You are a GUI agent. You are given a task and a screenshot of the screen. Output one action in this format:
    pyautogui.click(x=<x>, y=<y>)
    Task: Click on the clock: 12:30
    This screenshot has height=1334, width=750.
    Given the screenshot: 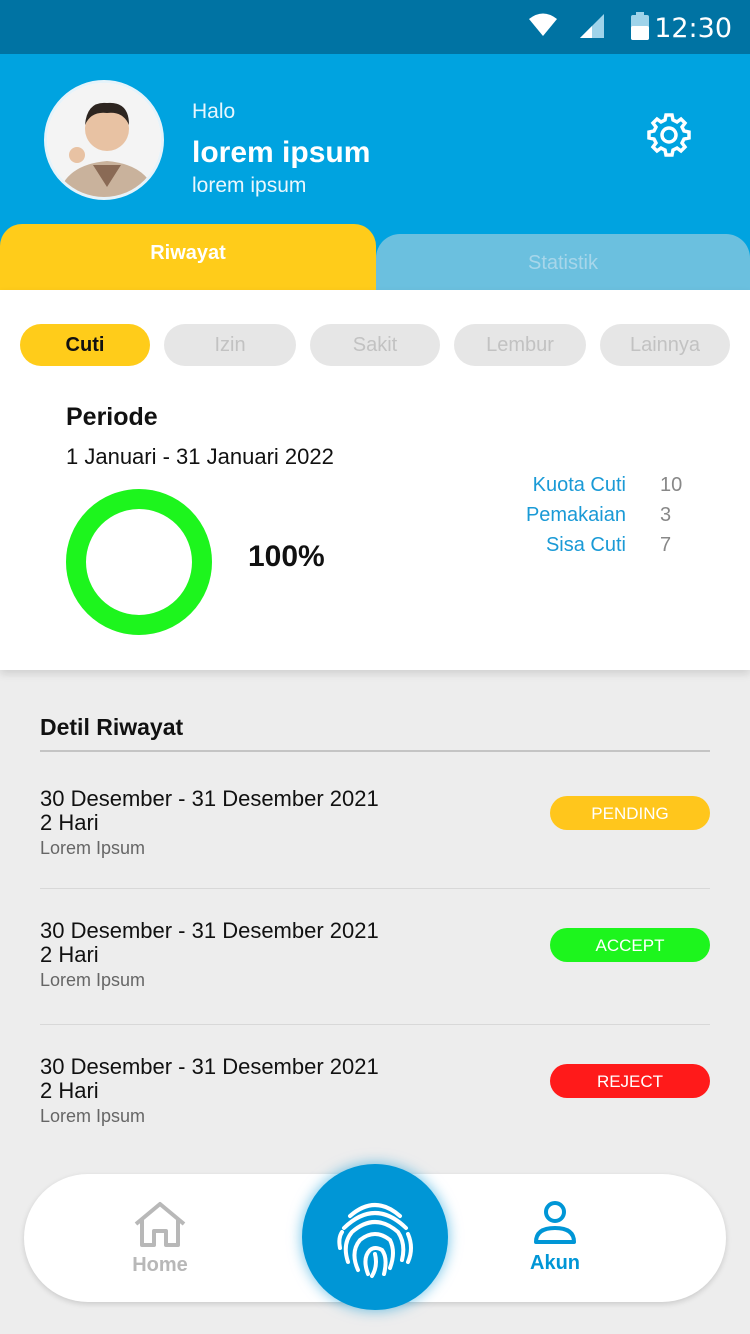 What is the action you would take?
    pyautogui.click(x=693, y=28)
    